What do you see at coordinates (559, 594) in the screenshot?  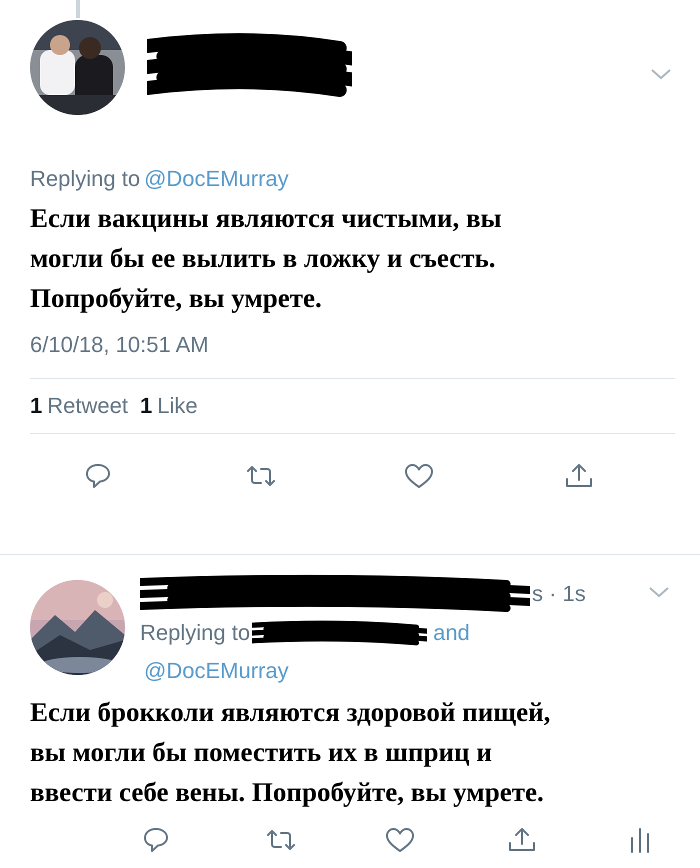 I see `tweet-time: s · 1s` at bounding box center [559, 594].